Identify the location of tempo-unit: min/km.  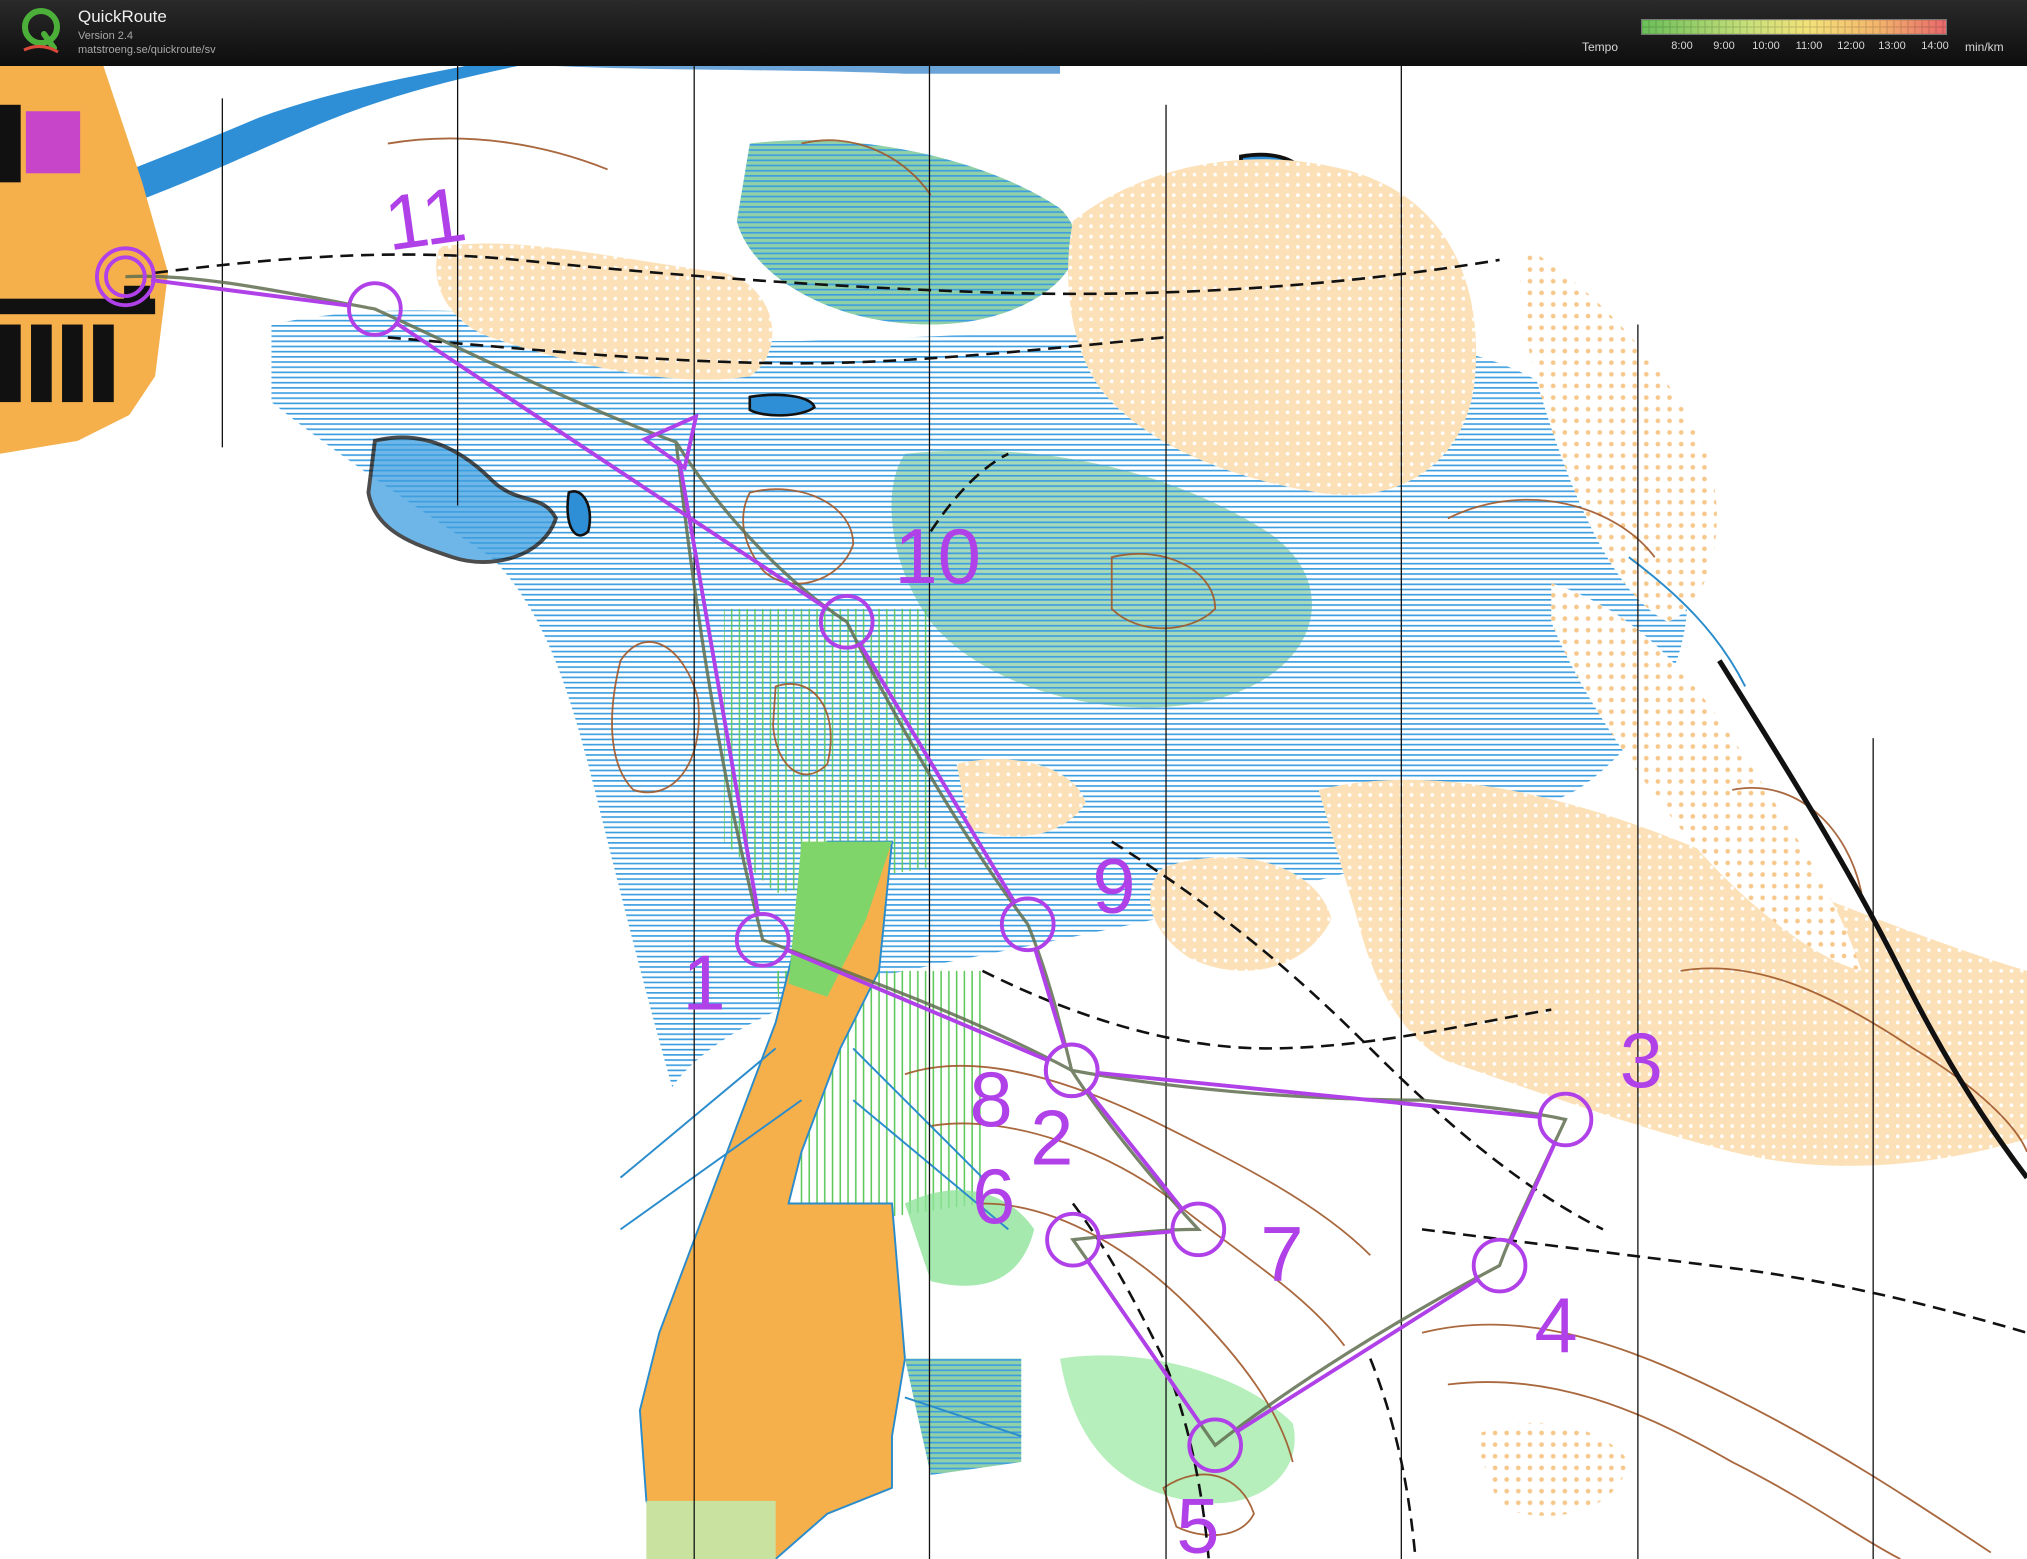
(1984, 47).